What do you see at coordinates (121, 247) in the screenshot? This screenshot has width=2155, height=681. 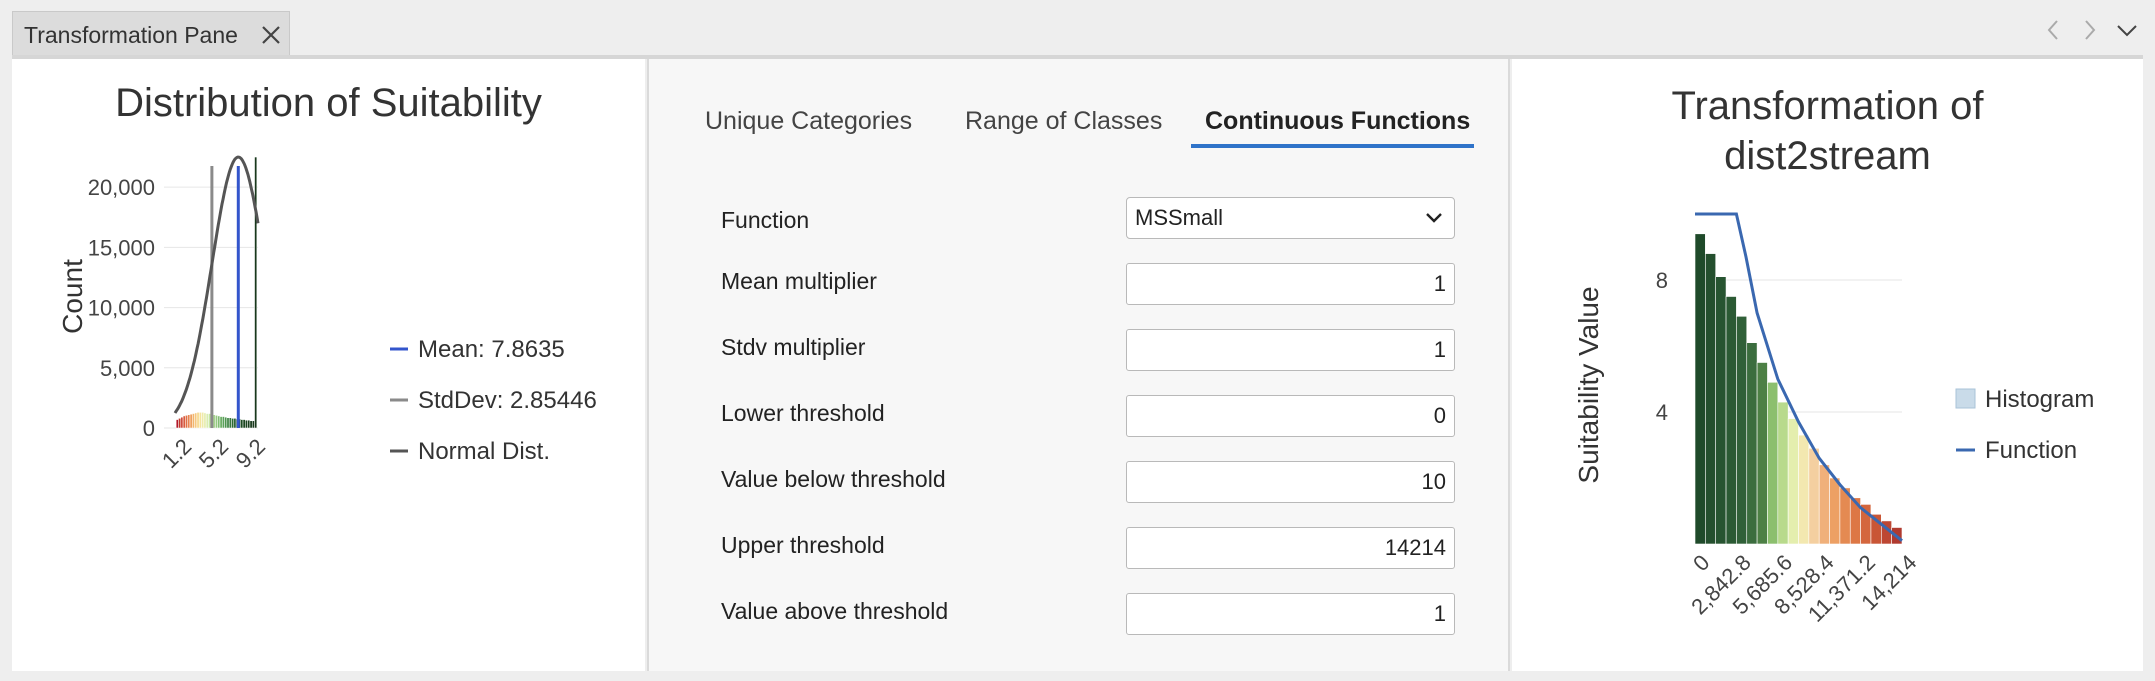 I see `y-tick-label: 15,000` at bounding box center [121, 247].